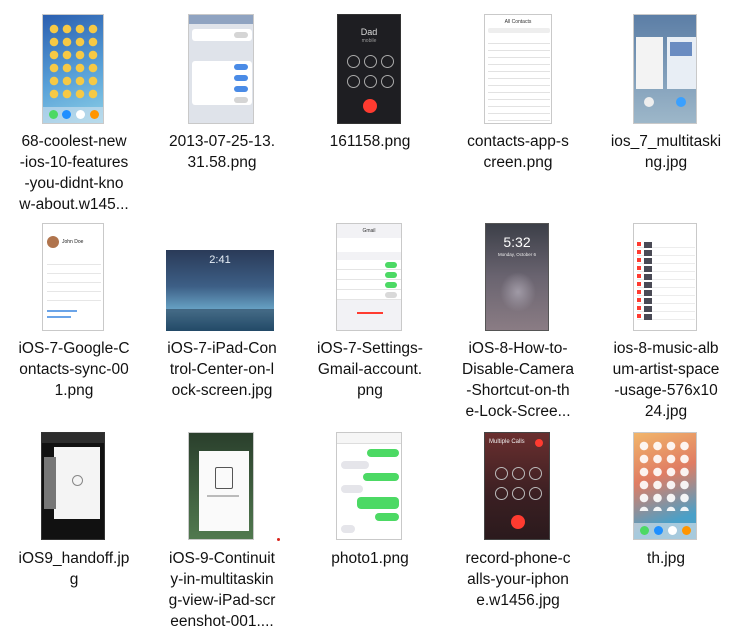 The height and width of the screenshot is (634, 740). I want to click on ipad-multitasking-thumbnail, so click(221, 486).